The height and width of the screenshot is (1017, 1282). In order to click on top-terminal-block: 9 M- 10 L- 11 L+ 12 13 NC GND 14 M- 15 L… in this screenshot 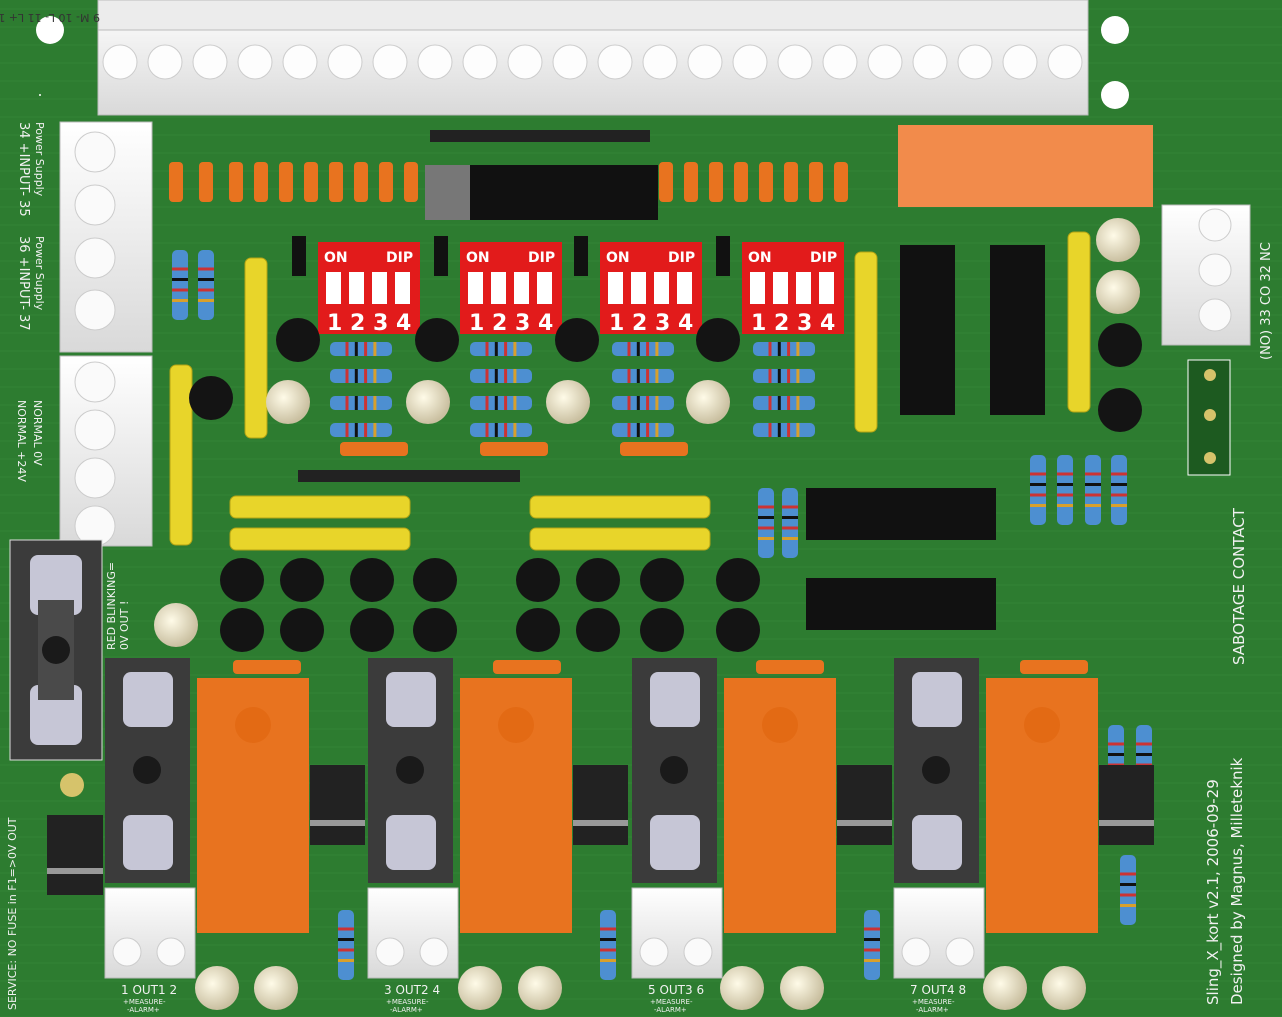, I will do `click(544, 58)`.